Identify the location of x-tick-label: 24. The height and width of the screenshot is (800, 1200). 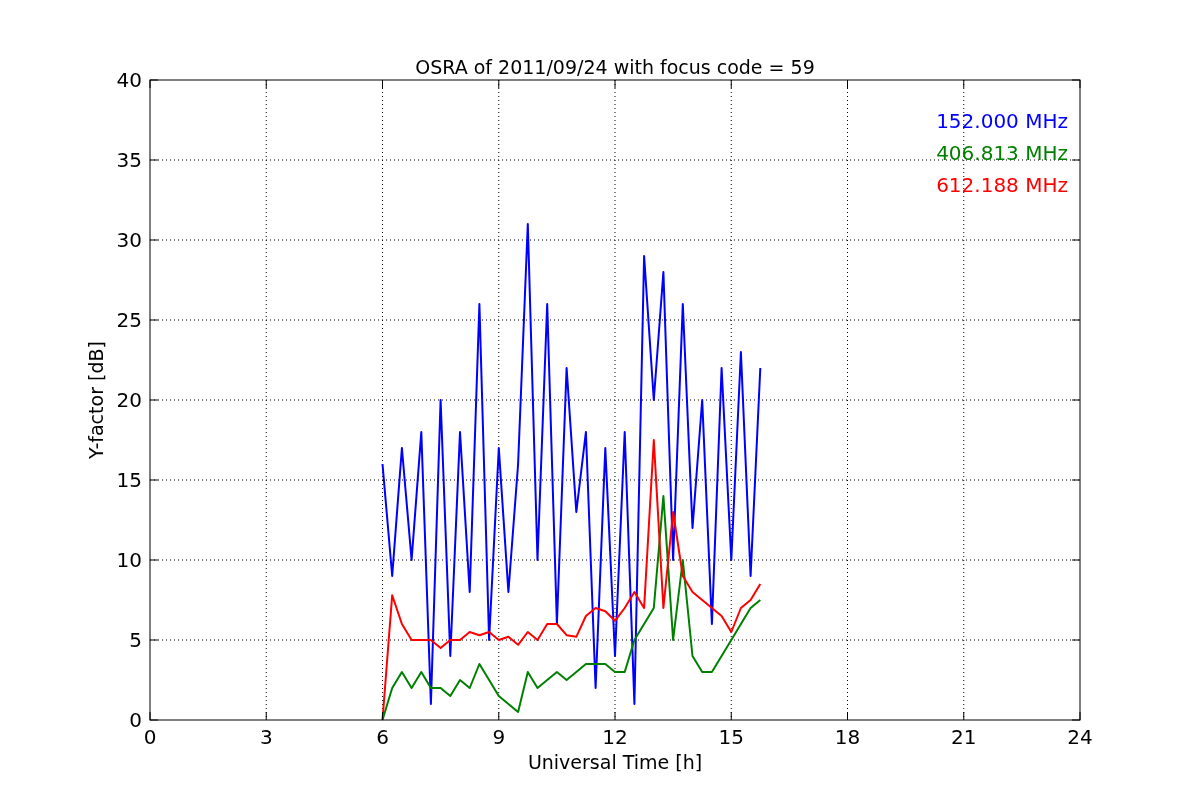
(1080, 737).